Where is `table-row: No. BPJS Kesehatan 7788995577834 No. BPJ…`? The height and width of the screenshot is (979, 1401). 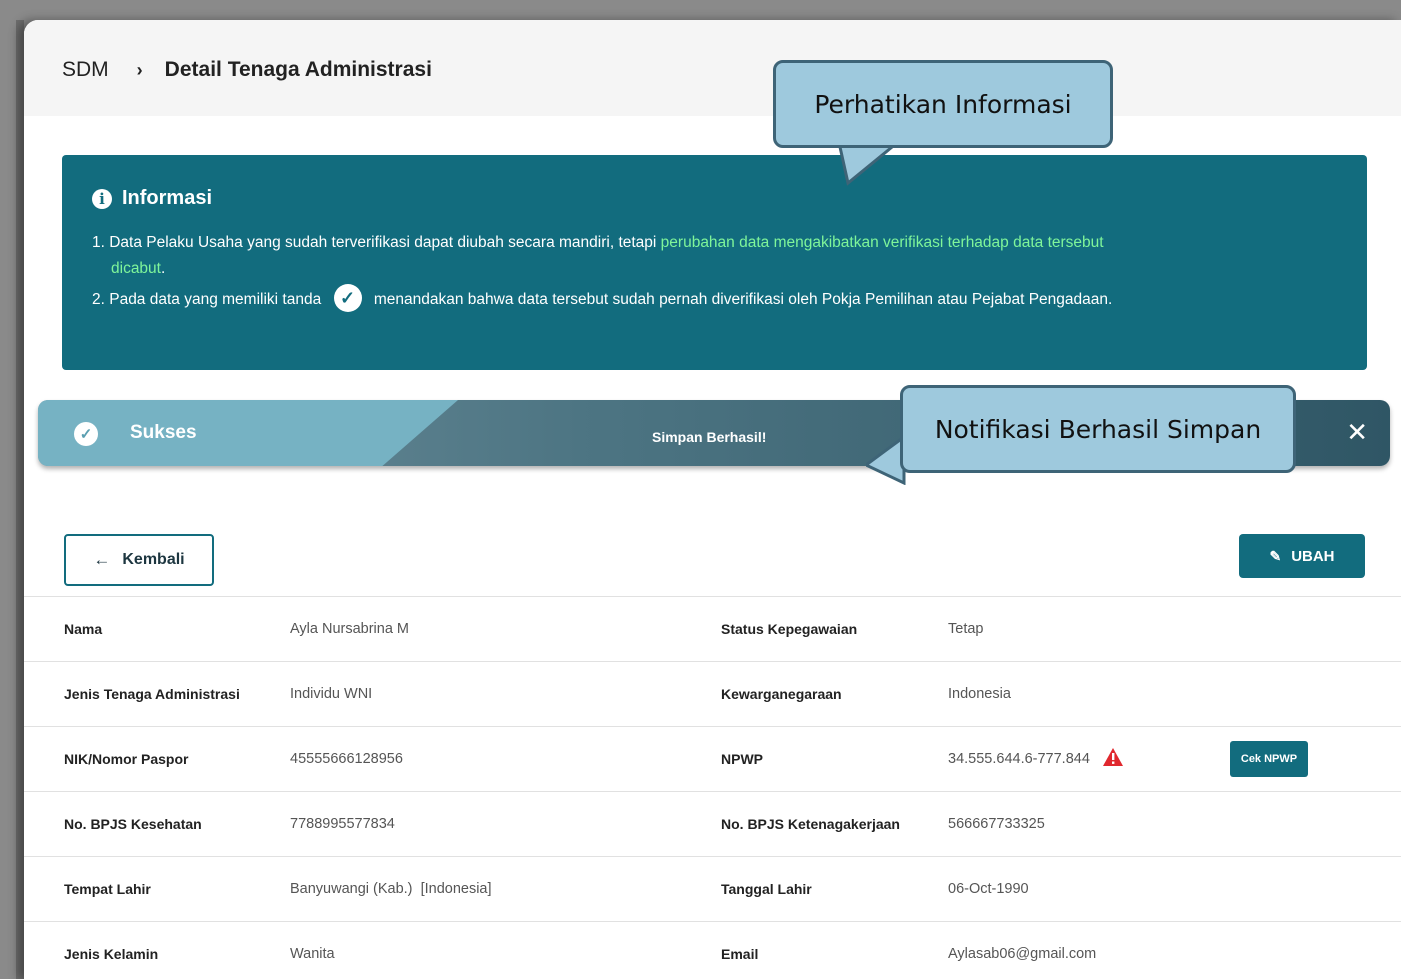
table-row: No. BPJS Kesehatan 7788995577834 No. BPJ… is located at coordinates (712, 823).